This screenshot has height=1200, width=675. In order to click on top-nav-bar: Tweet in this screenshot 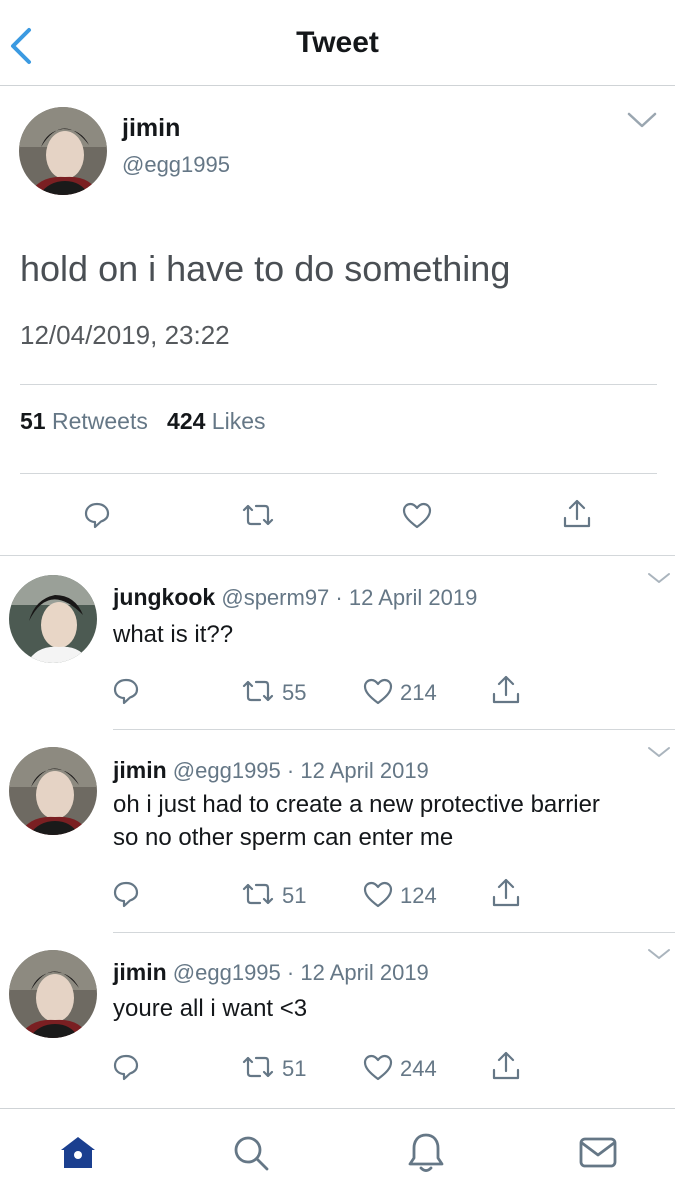, I will do `click(337, 43)`.